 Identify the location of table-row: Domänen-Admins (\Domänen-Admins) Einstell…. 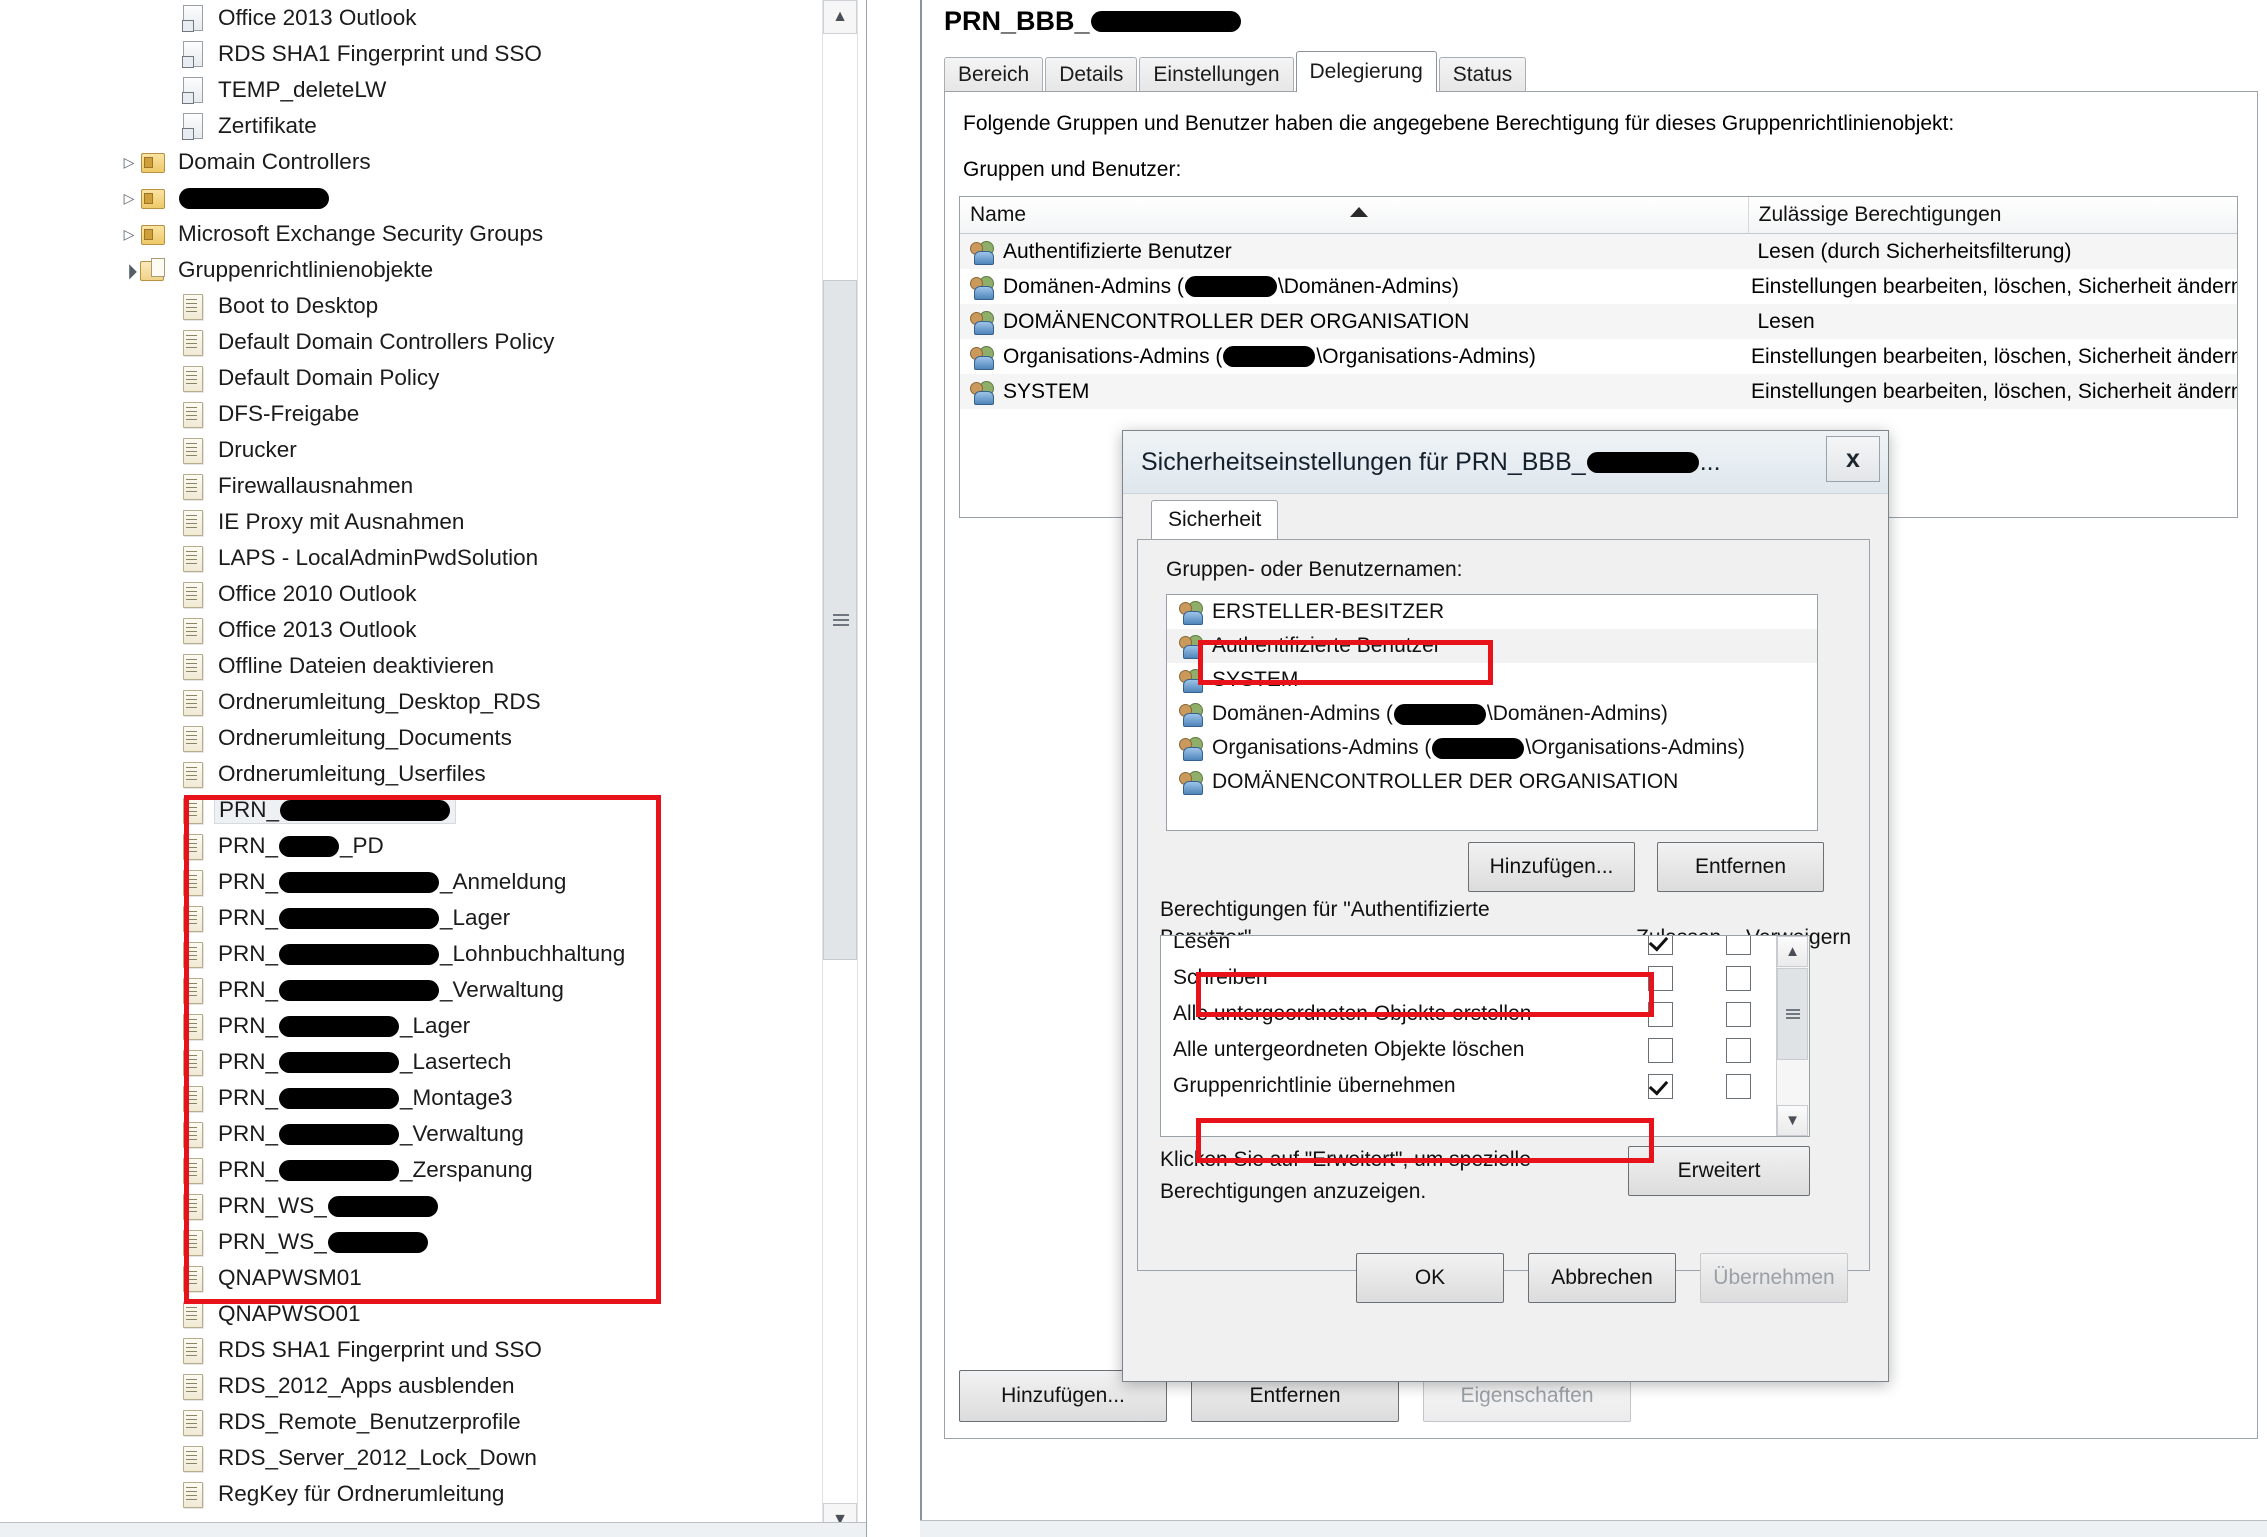
(1598, 286).